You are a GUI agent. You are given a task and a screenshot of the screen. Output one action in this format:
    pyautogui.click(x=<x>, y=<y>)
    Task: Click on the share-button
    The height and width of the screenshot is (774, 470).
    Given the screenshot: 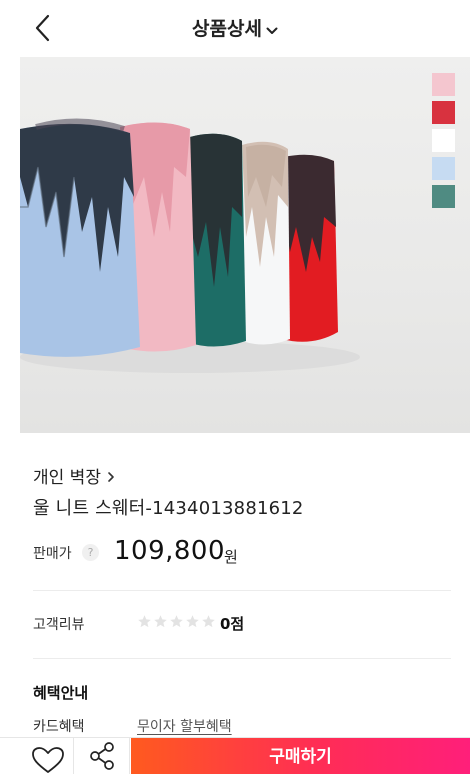 What is the action you would take?
    pyautogui.click(x=102, y=756)
    